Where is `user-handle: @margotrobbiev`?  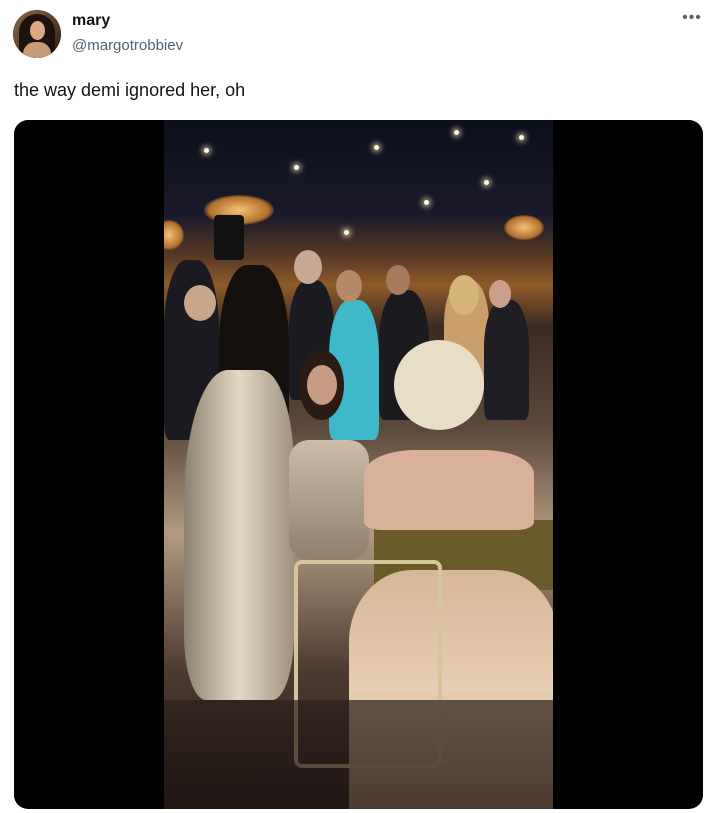 user-handle: @margotrobbiev is located at coordinates (127, 45).